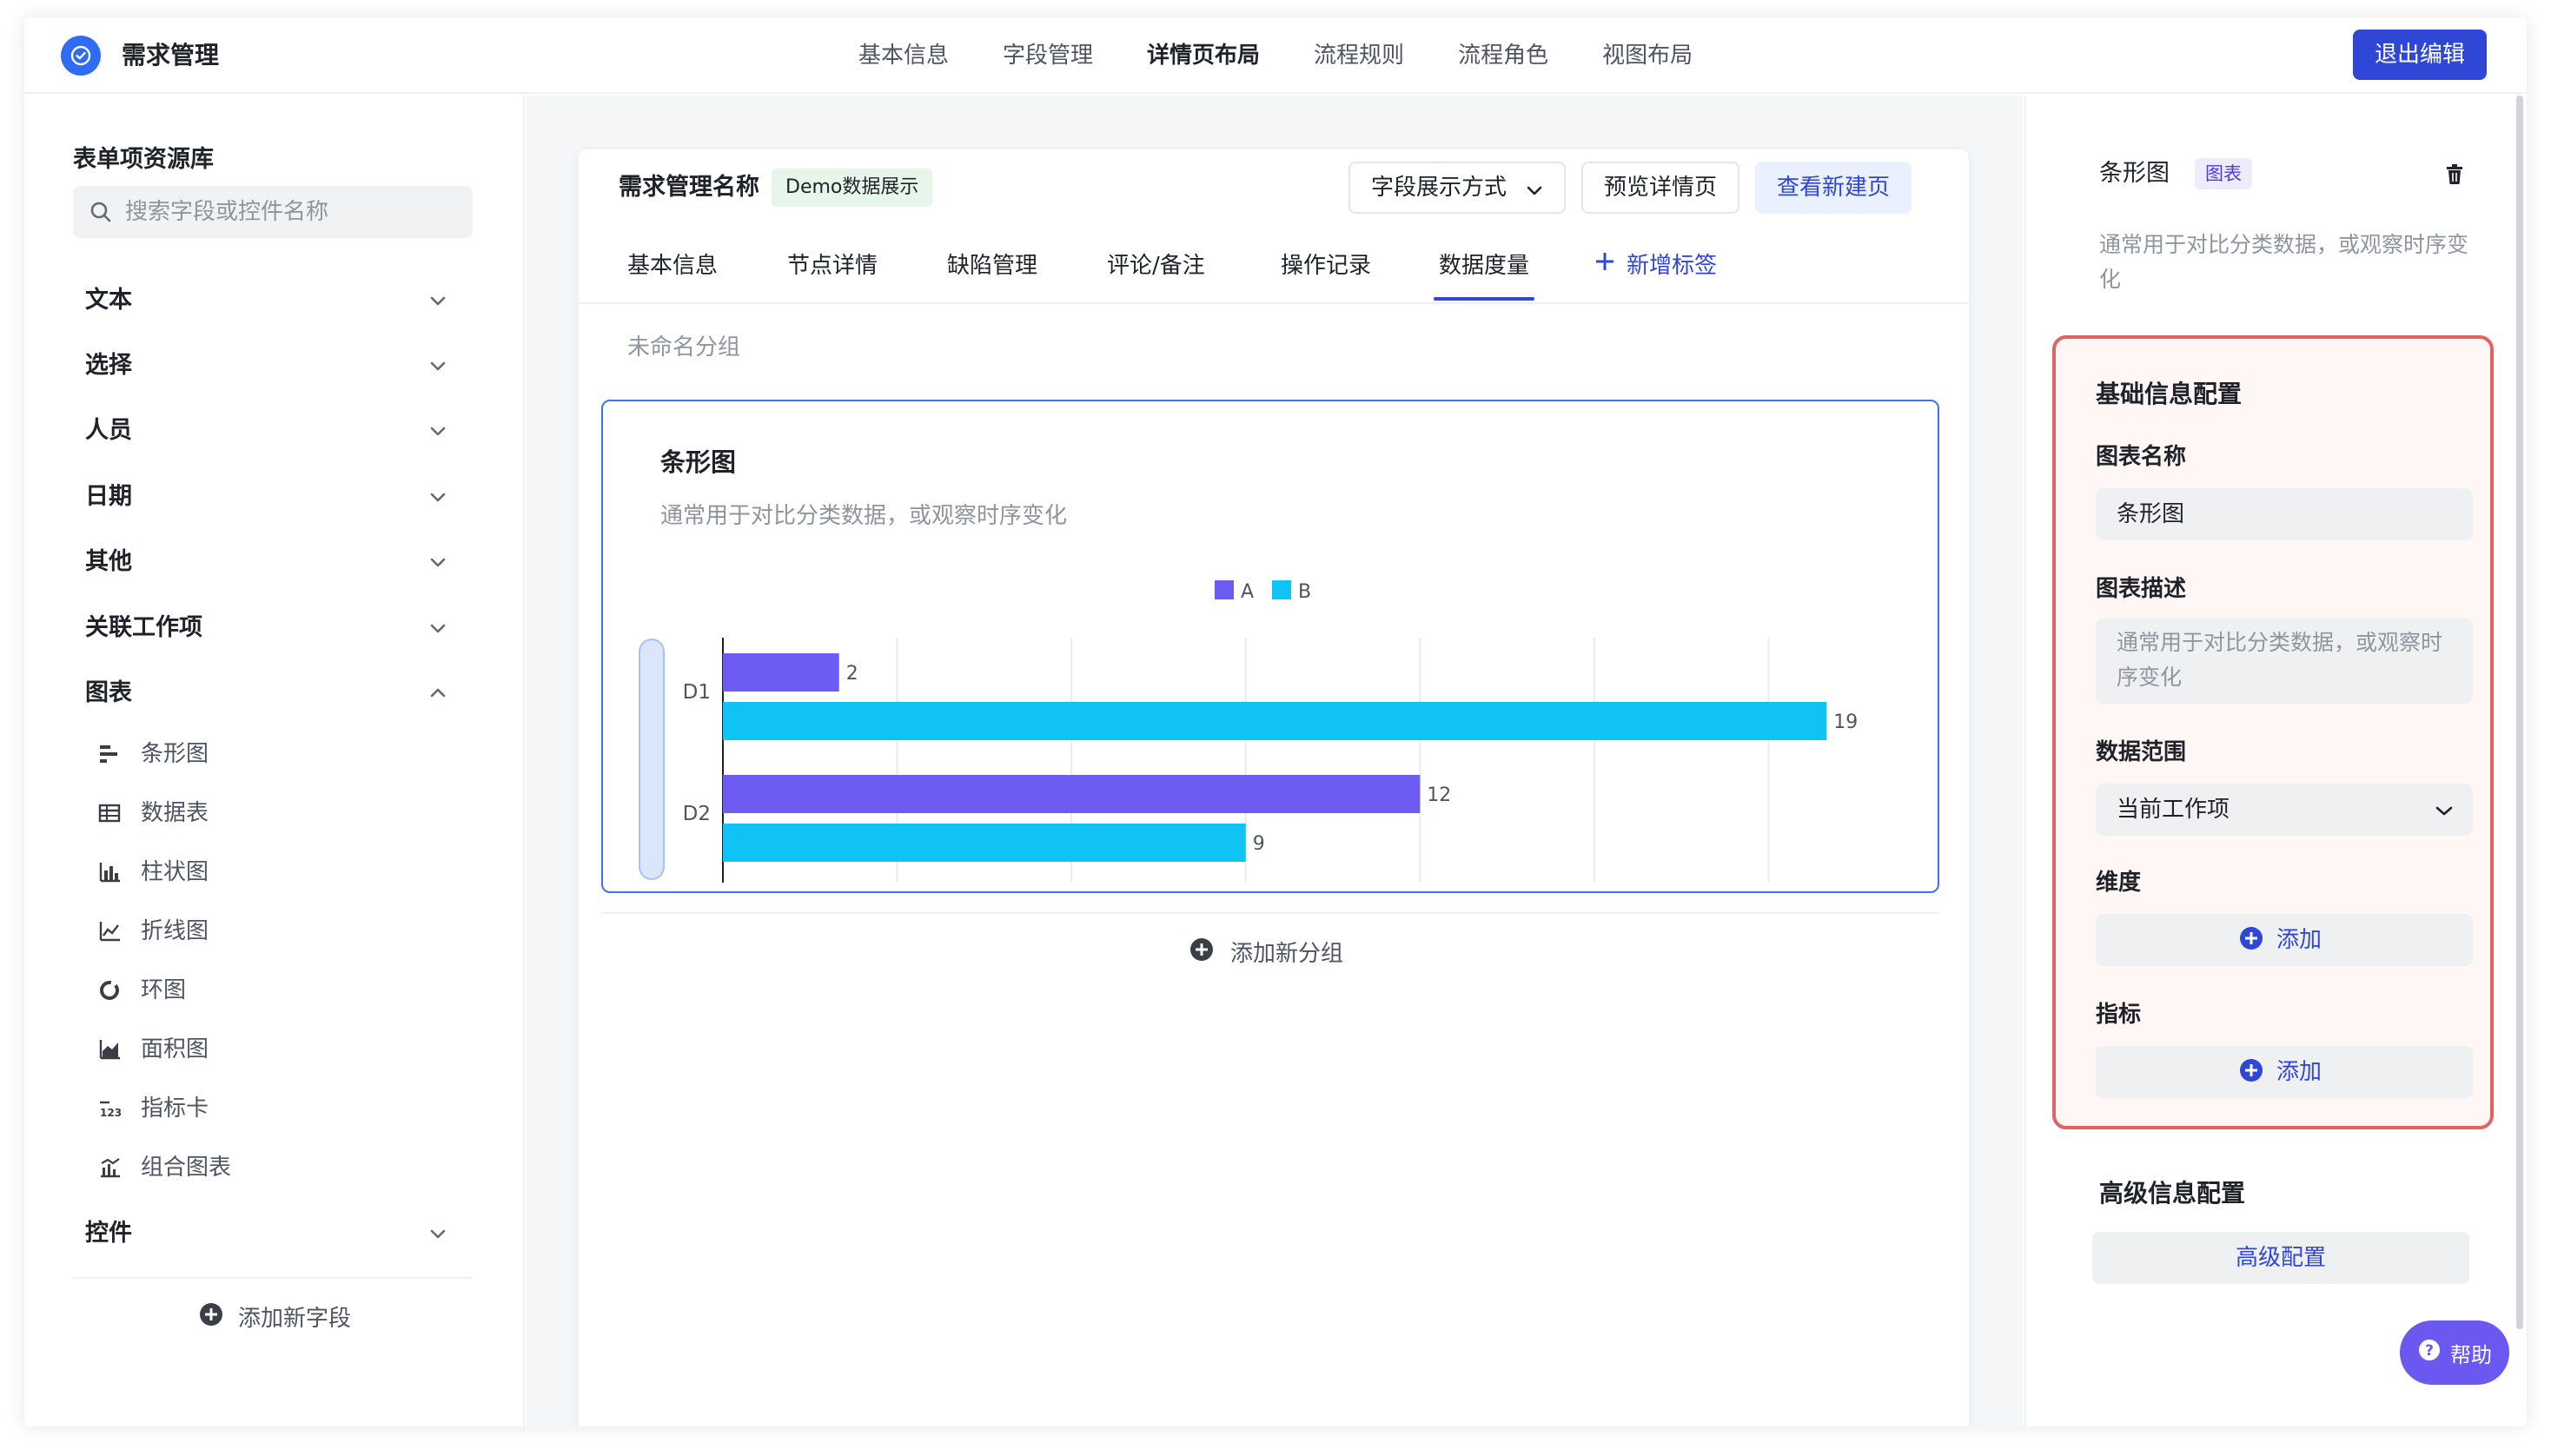 The image size is (2551, 1456). Describe the element at coordinates (279, 872) in the screenshot. I see `chart-item-column: 柱状图` at that location.